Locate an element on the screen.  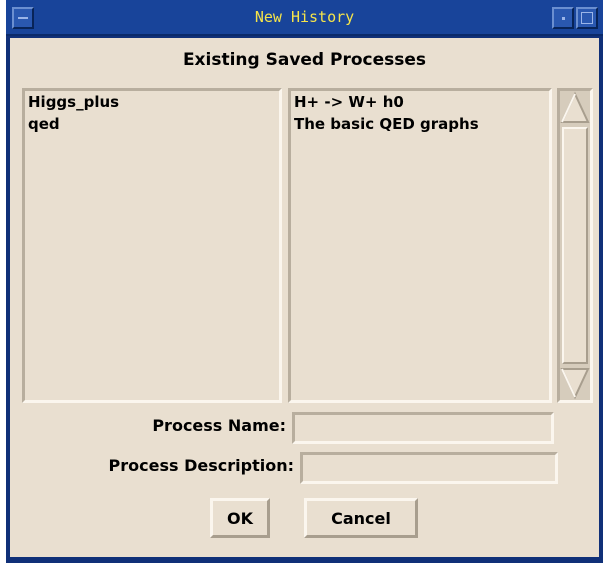
process-name-label: Process Name: is located at coordinates (219, 425).